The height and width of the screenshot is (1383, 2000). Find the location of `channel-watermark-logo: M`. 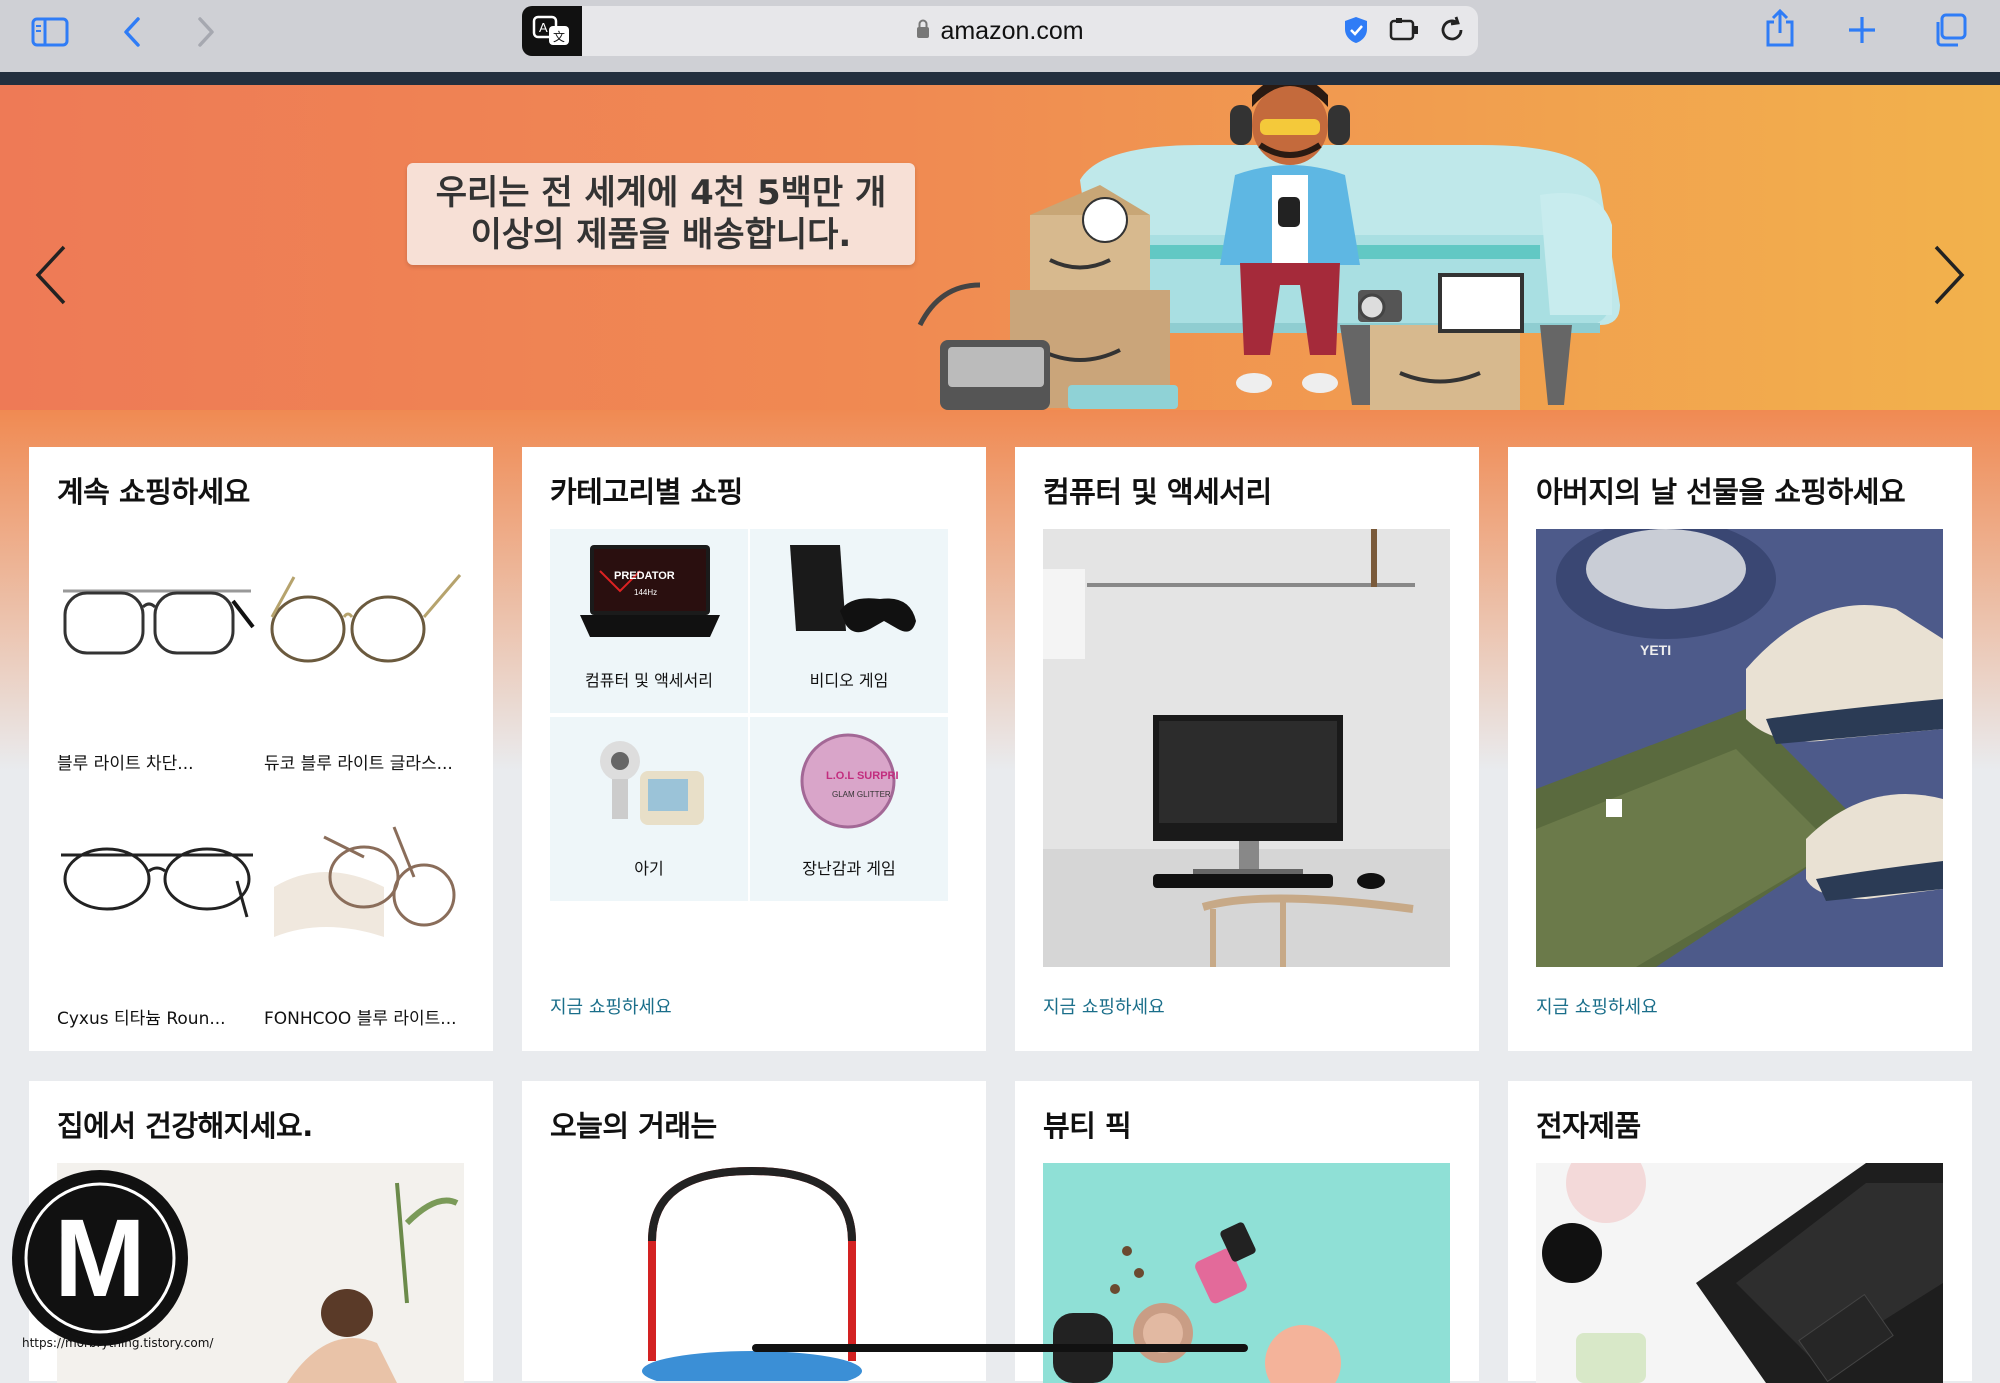

channel-watermark-logo: M is located at coordinates (100, 1258).